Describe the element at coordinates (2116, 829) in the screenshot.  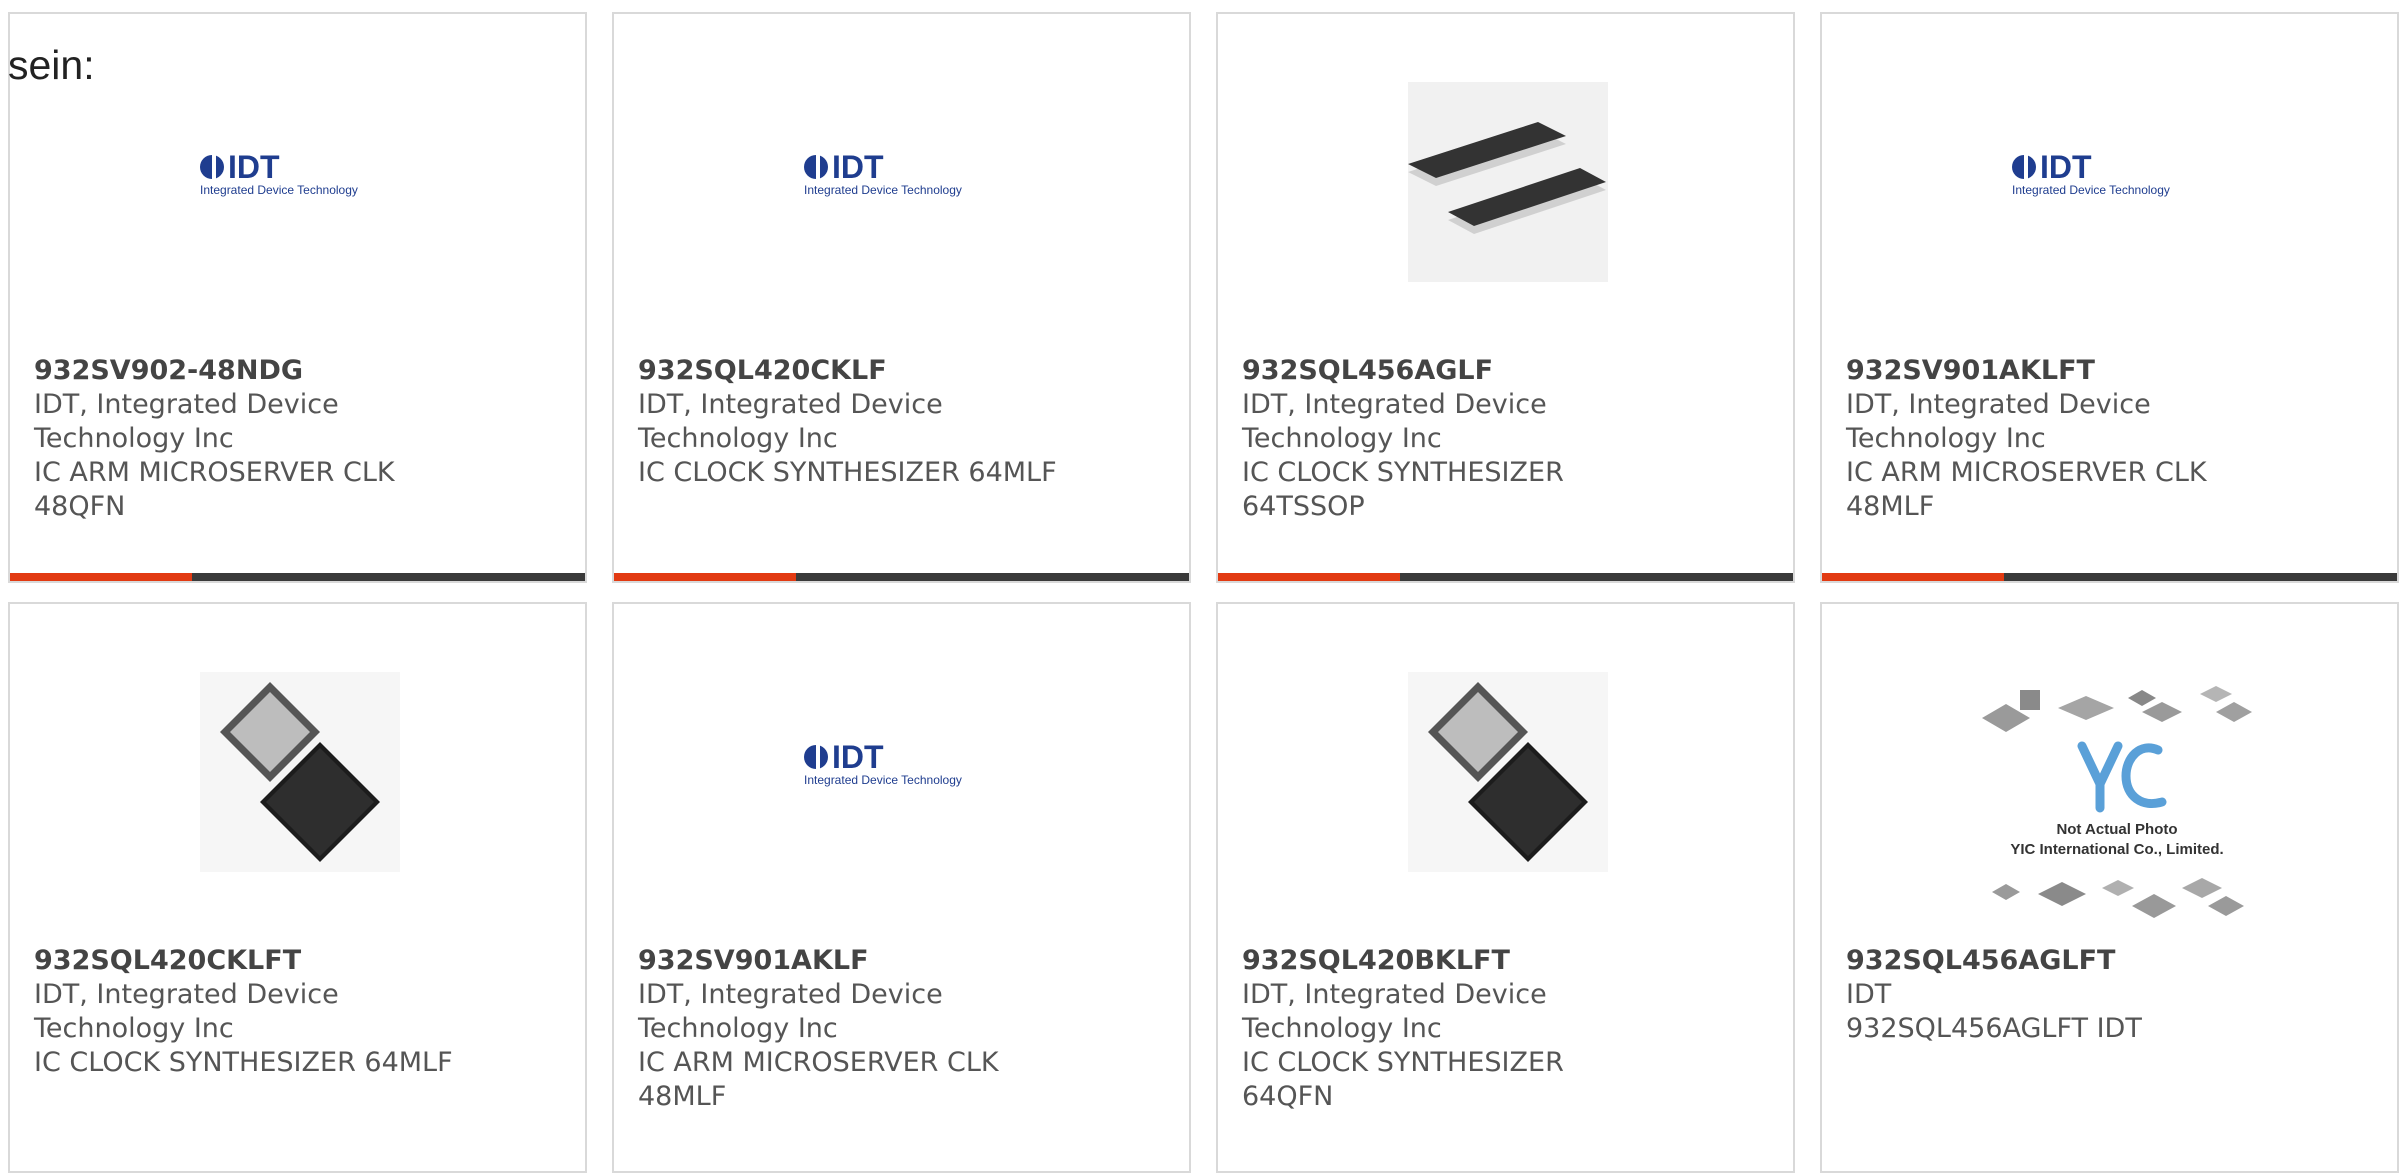
I see `svg-text: Not Actual Photo` at that location.